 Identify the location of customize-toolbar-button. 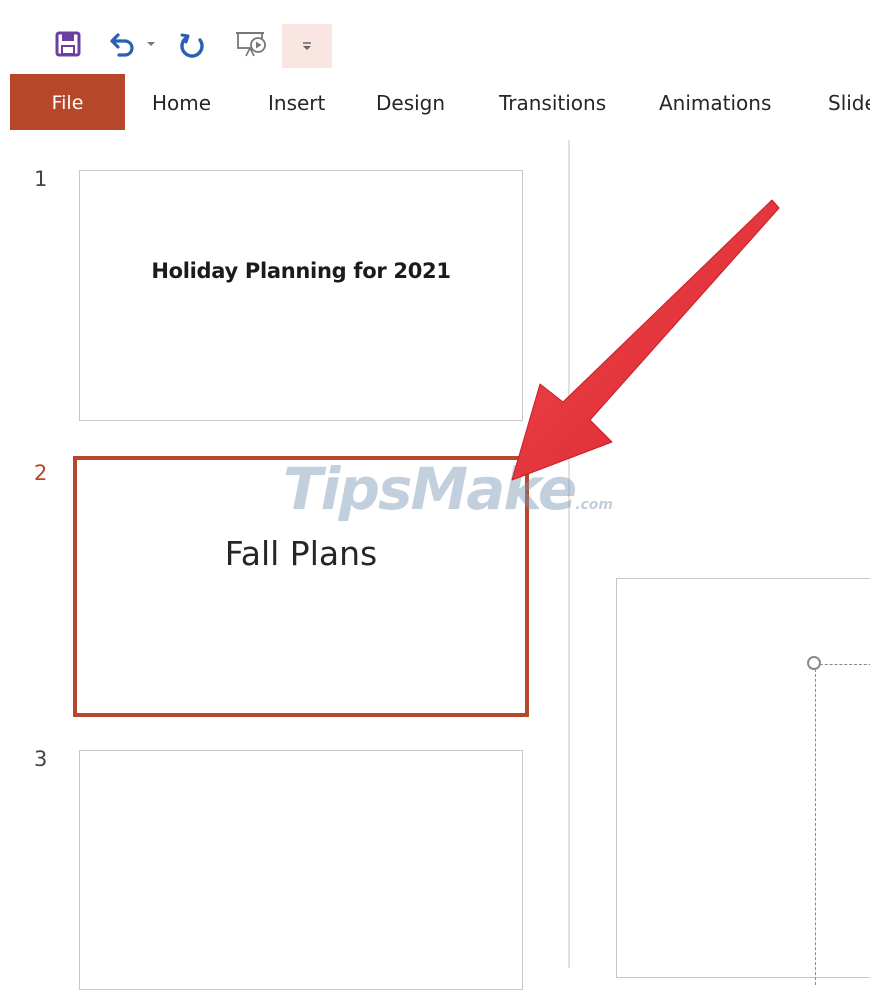
(307, 46).